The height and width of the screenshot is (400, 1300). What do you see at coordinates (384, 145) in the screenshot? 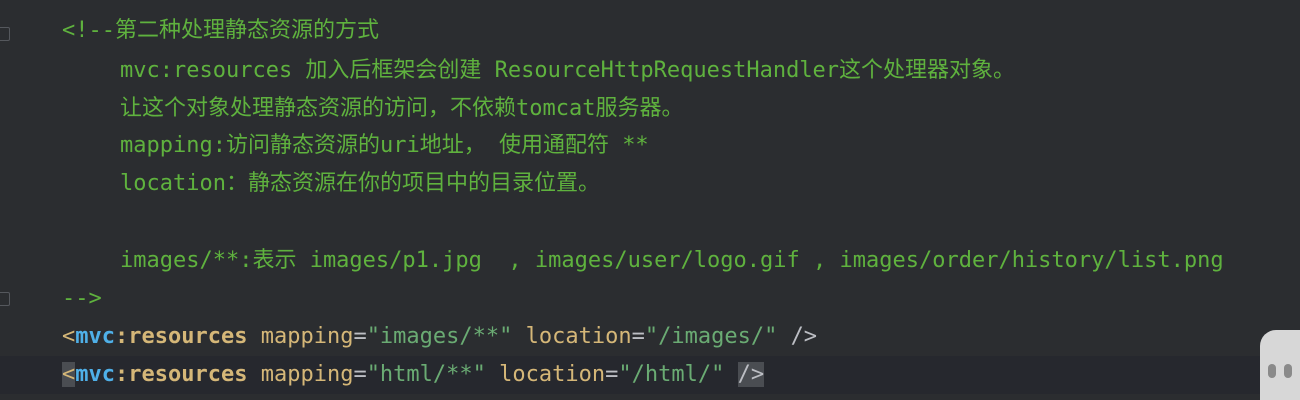
I see `comment-text: mapping:访问静态资源的uri地址， 使用通配符 **` at bounding box center [384, 145].